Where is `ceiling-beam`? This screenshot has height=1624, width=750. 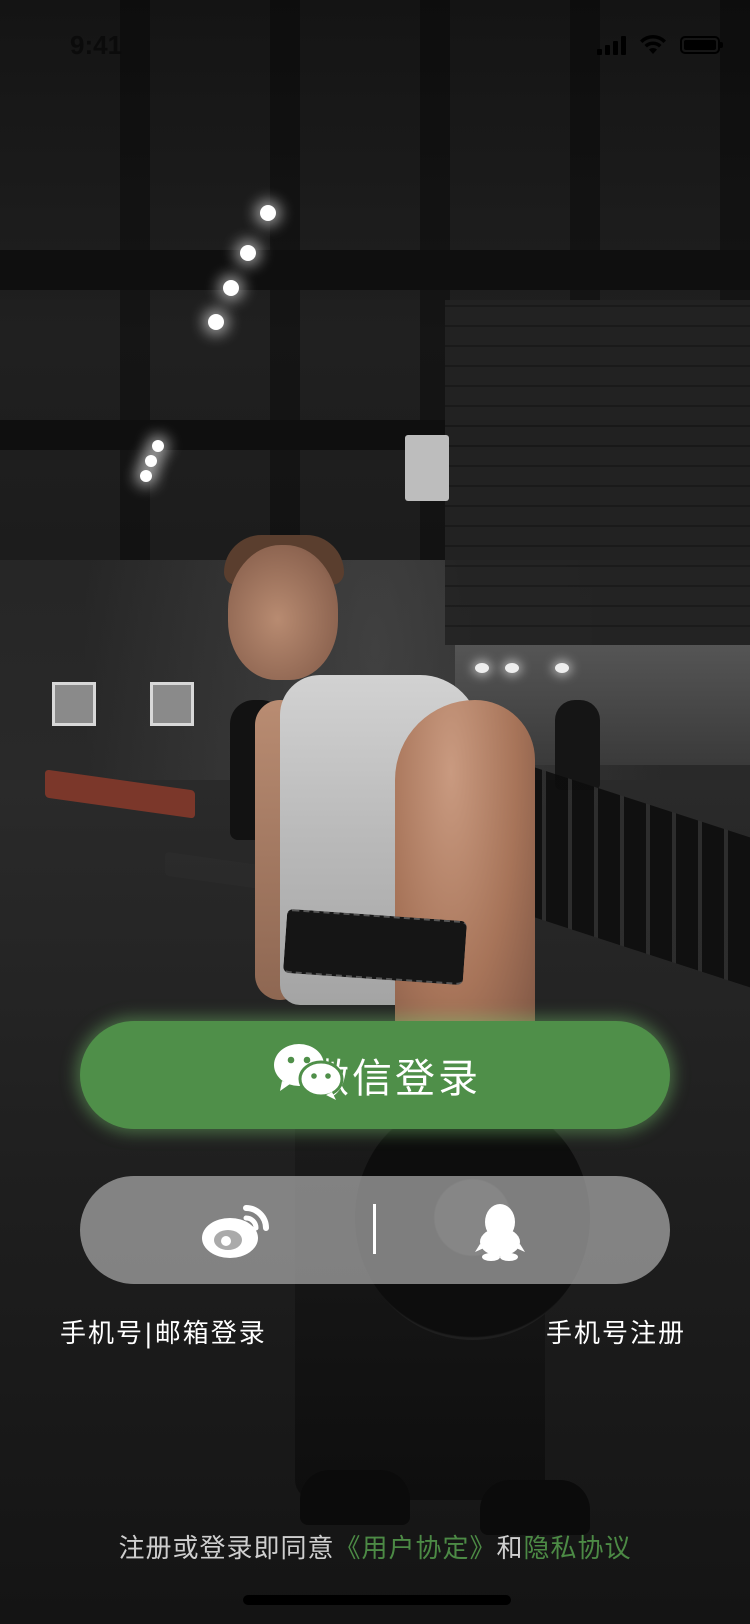 ceiling-beam is located at coordinates (375, 270).